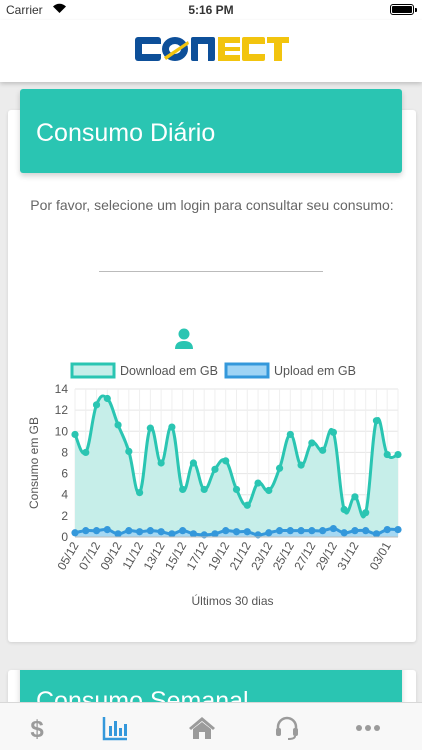 Image resolution: width=422 pixels, height=750 pixels. Describe the element at coordinates (184, 338) in the screenshot. I see `user-icon` at that location.